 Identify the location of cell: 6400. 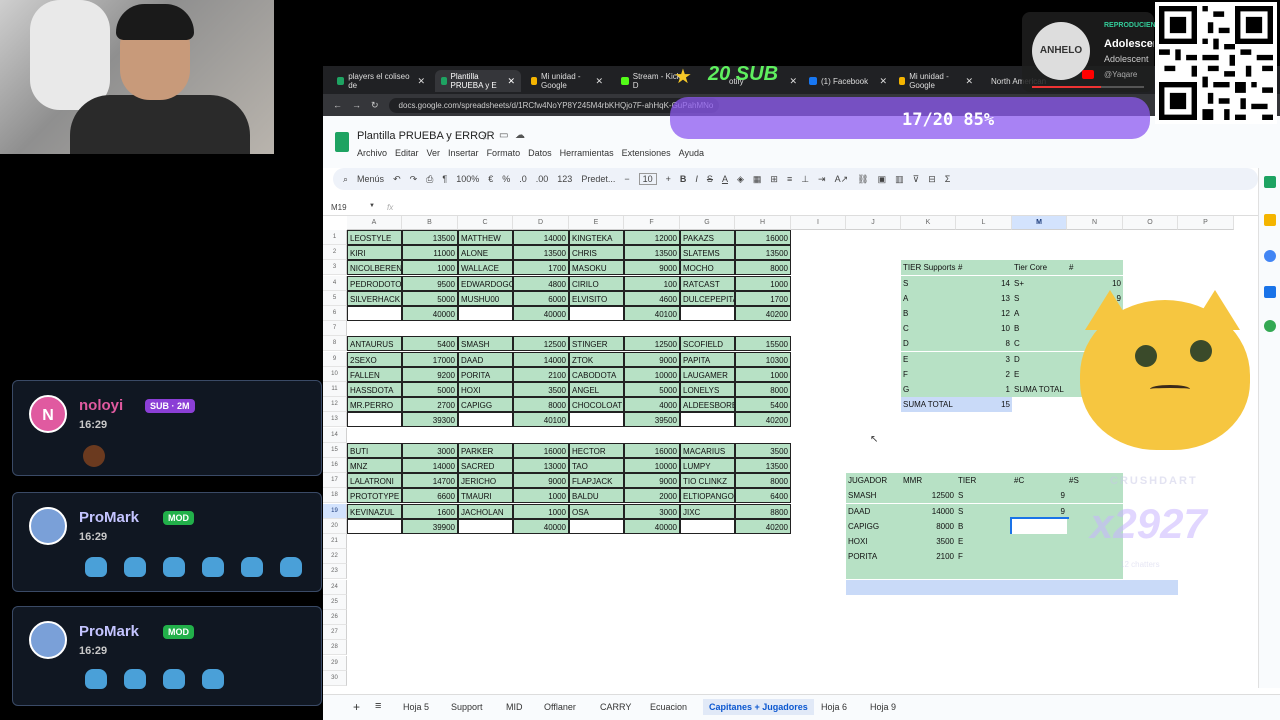
(763, 496).